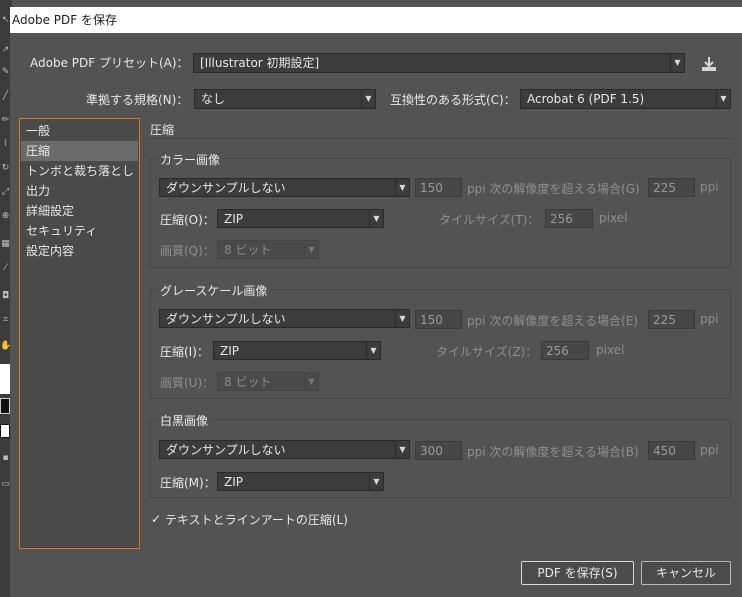 The image size is (742, 597). I want to click on mono-group-title: 白黒画像, so click(184, 420).